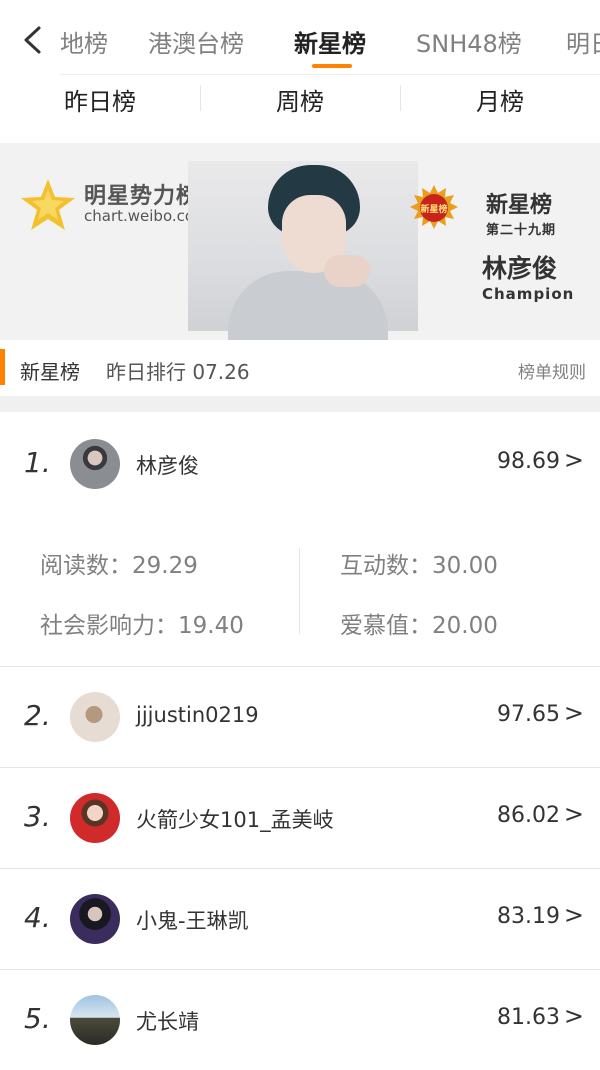  What do you see at coordinates (167, 466) in the screenshot?
I see `star-name: 林彦俊` at bounding box center [167, 466].